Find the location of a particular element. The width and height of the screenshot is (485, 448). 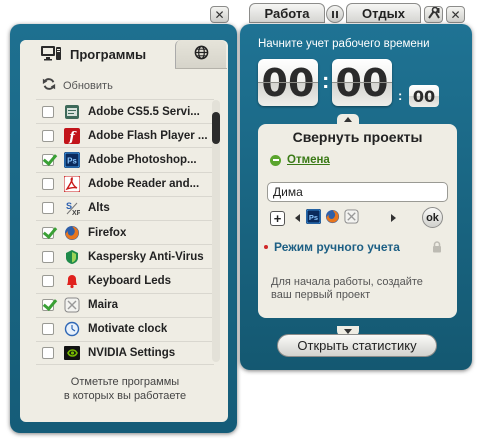

tab-programs-label: Программы is located at coordinates (108, 54).